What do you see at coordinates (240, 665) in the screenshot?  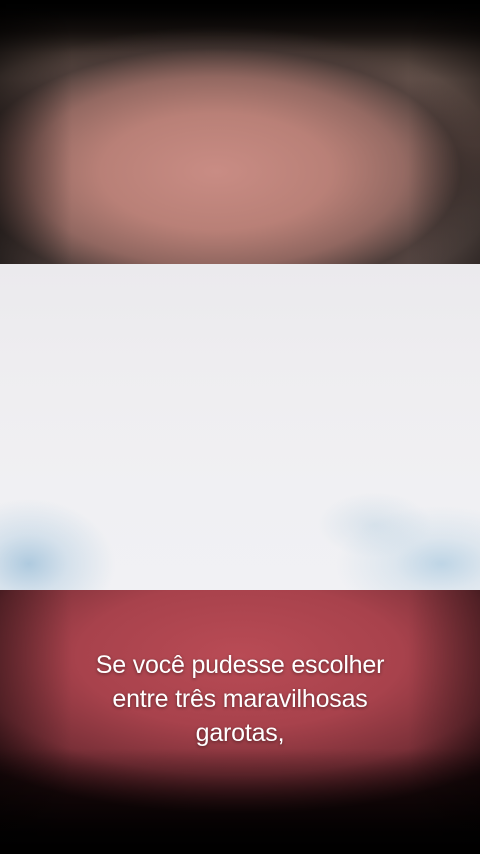 I see `subtitle-line-1: Se você pudesse escolher` at bounding box center [240, 665].